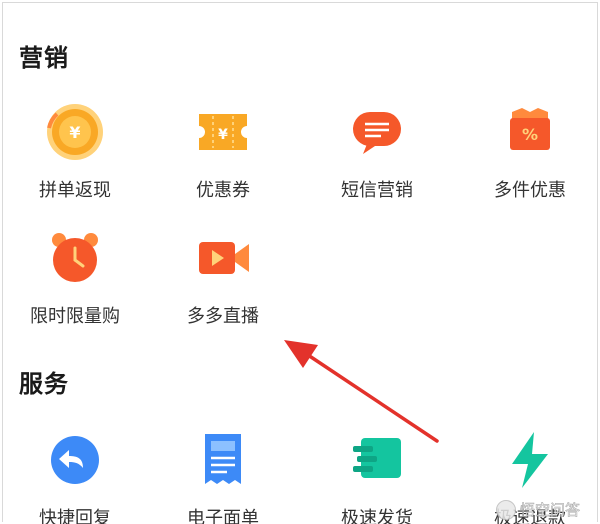 The width and height of the screenshot is (600, 524). I want to click on tile-fast-delivery: 极速发货, so click(377, 476).